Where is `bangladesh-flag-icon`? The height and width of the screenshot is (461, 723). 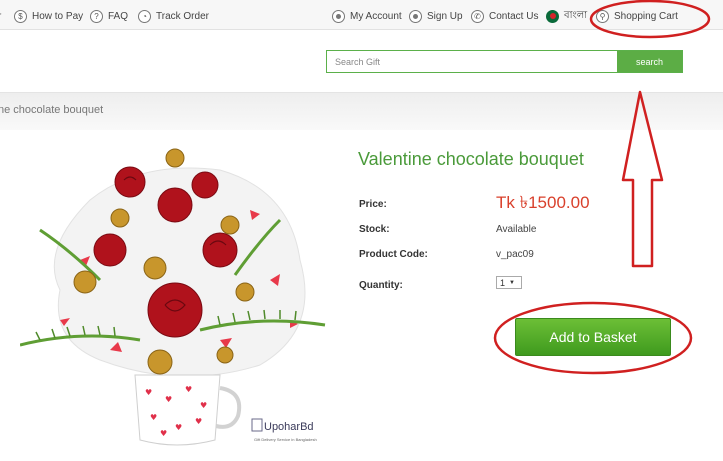
bangladesh-flag-icon is located at coordinates (552, 16).